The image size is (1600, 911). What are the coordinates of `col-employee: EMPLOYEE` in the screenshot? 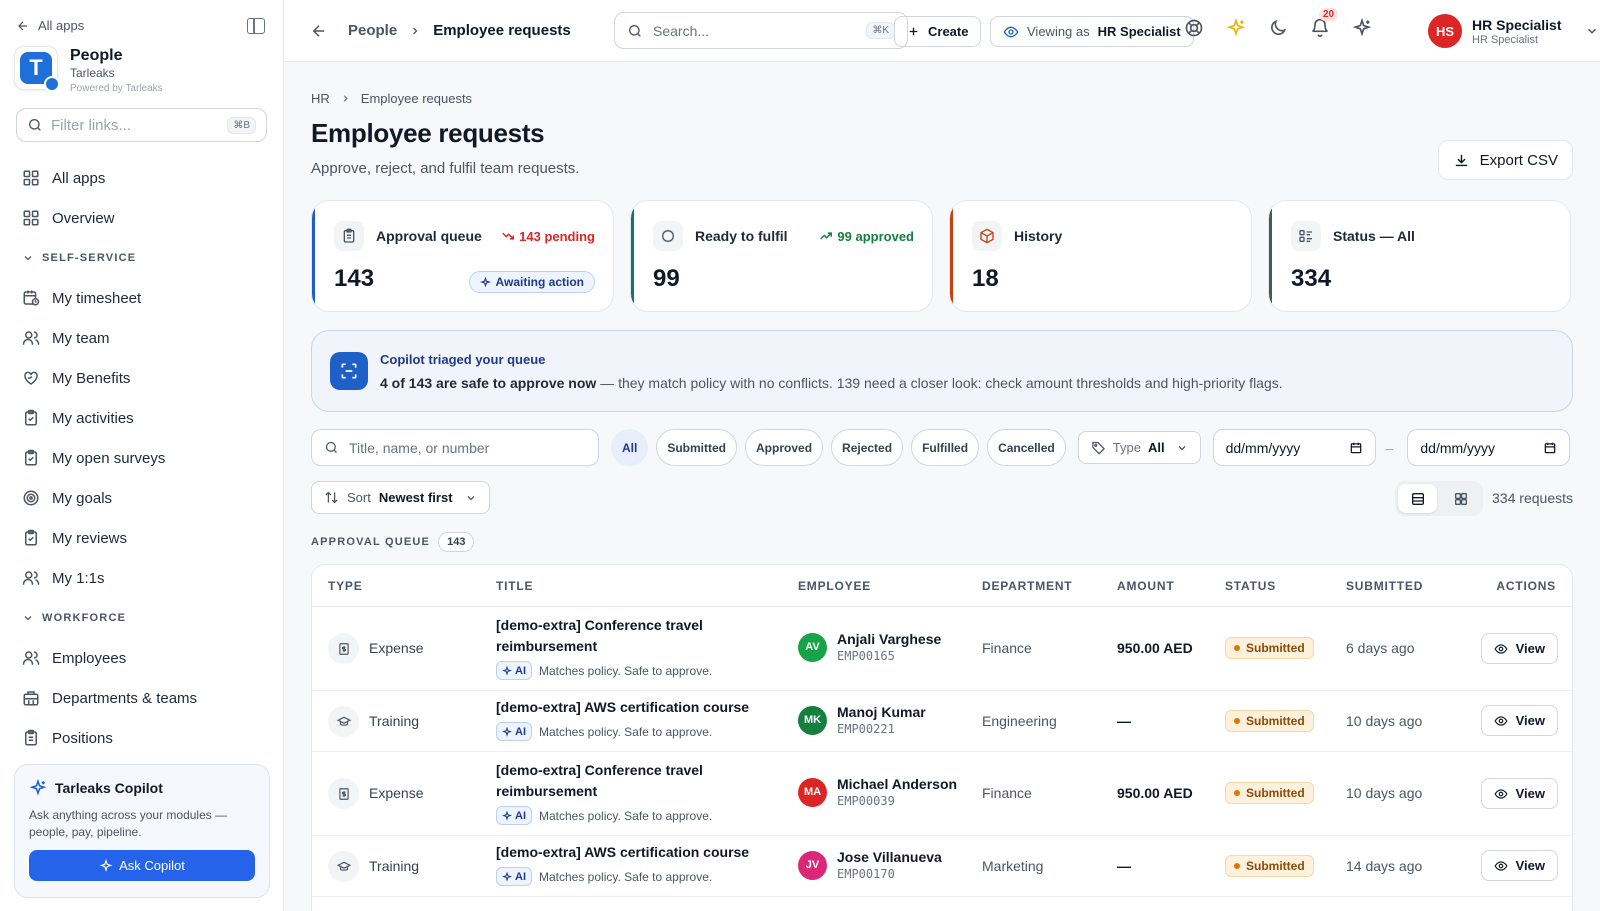 It's located at (834, 586).